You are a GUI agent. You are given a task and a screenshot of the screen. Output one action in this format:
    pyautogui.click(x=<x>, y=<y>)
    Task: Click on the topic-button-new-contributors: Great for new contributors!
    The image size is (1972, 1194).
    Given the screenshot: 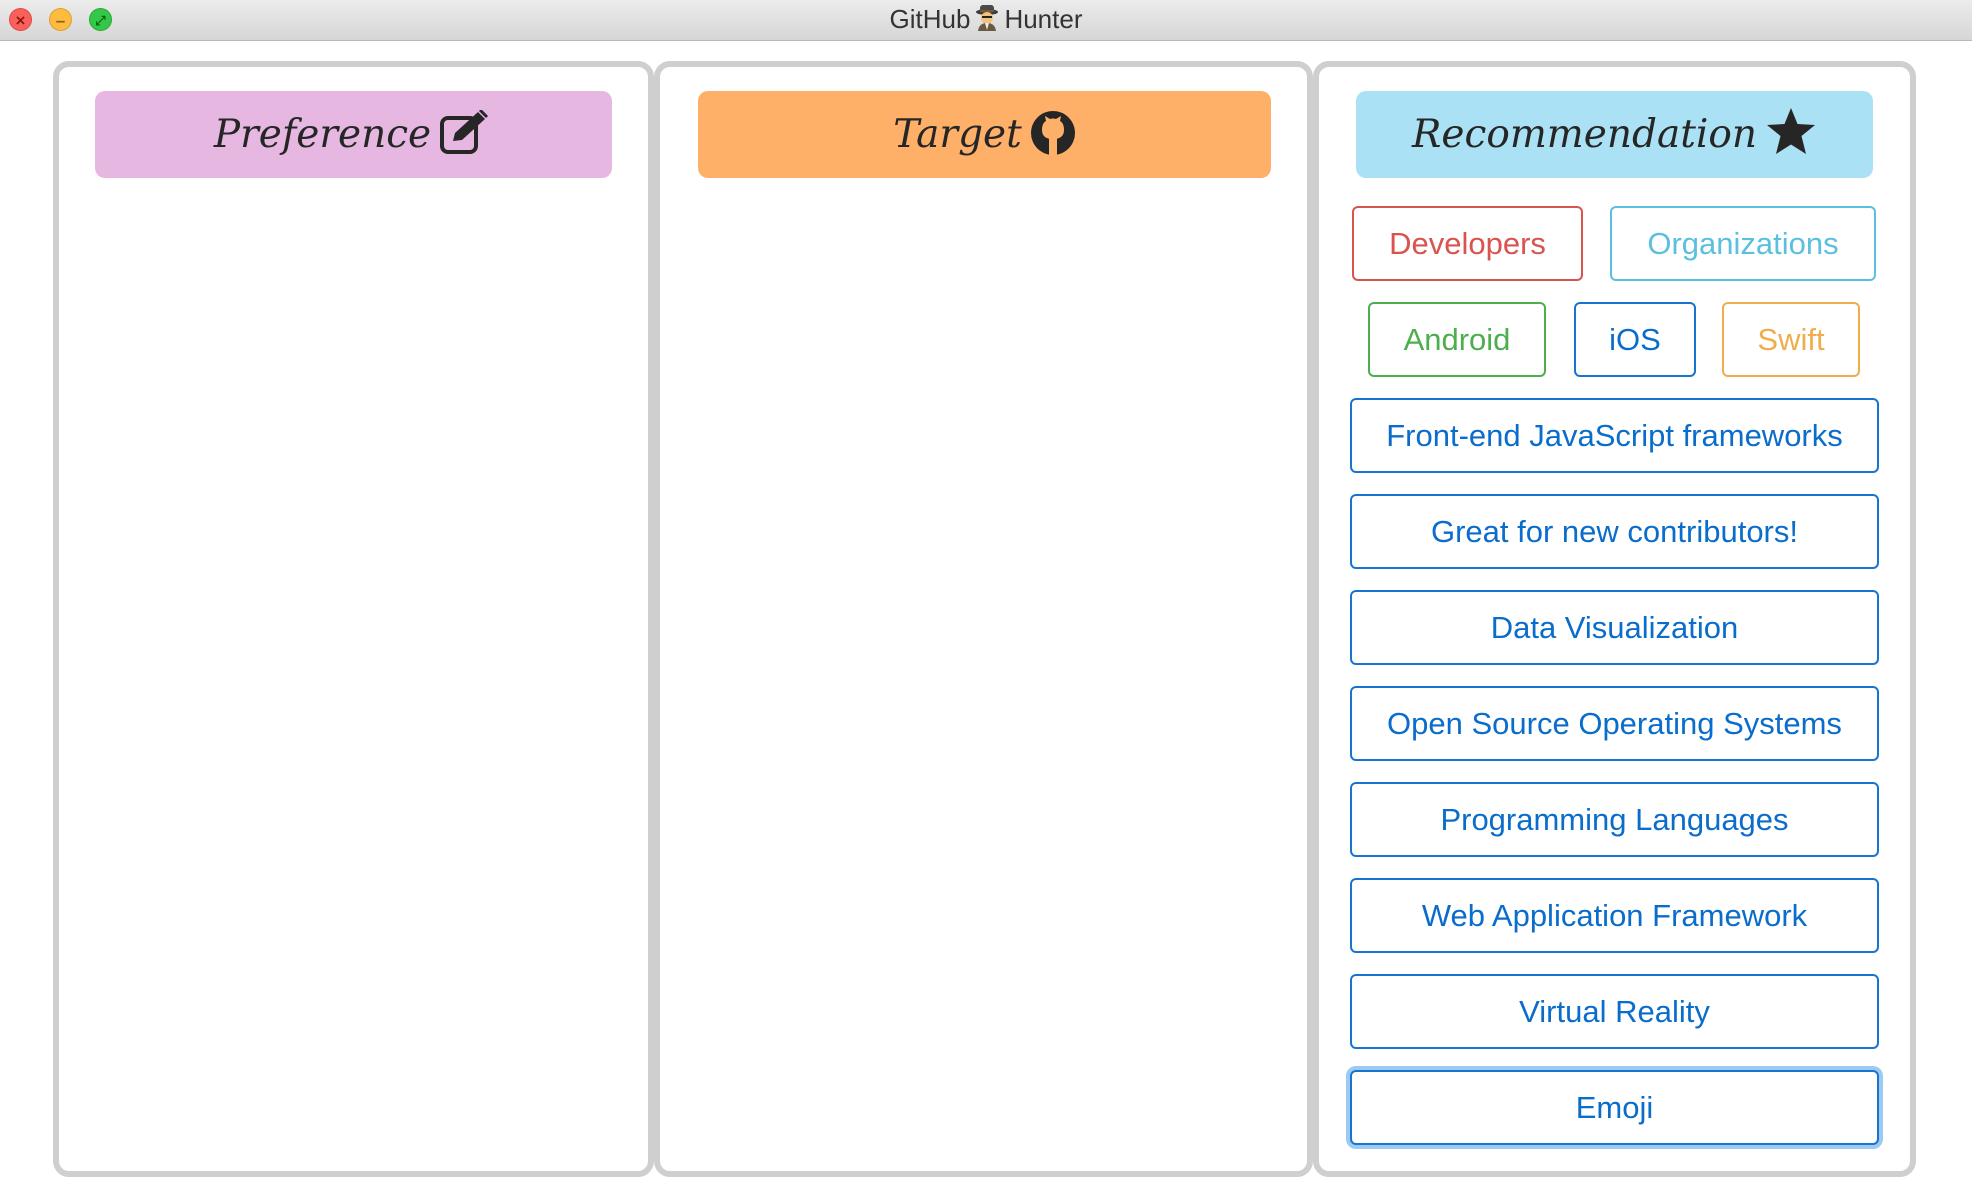 What is the action you would take?
    pyautogui.click(x=1614, y=531)
    